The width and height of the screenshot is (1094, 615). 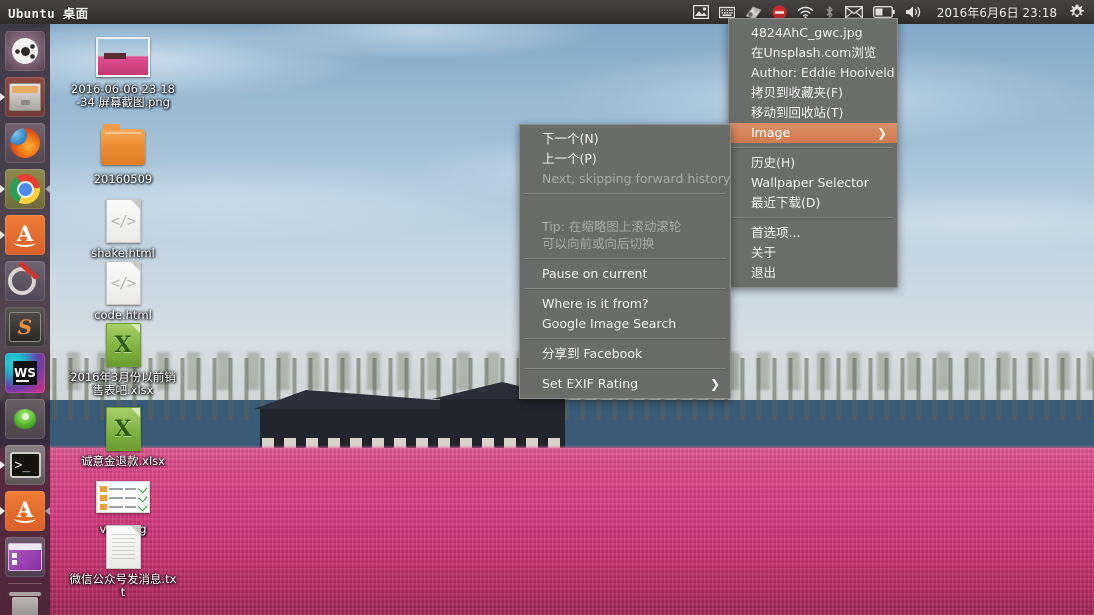 I want to click on wallpaper-changer-icon, so click(x=701, y=12).